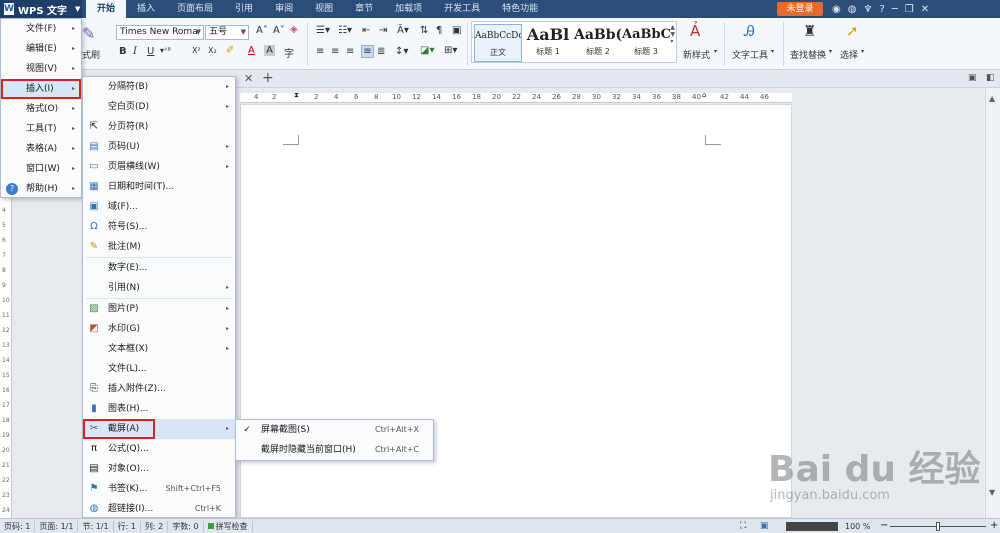 The image size is (1000, 533). I want to click on tab-addins: 加载项, so click(408, 9).